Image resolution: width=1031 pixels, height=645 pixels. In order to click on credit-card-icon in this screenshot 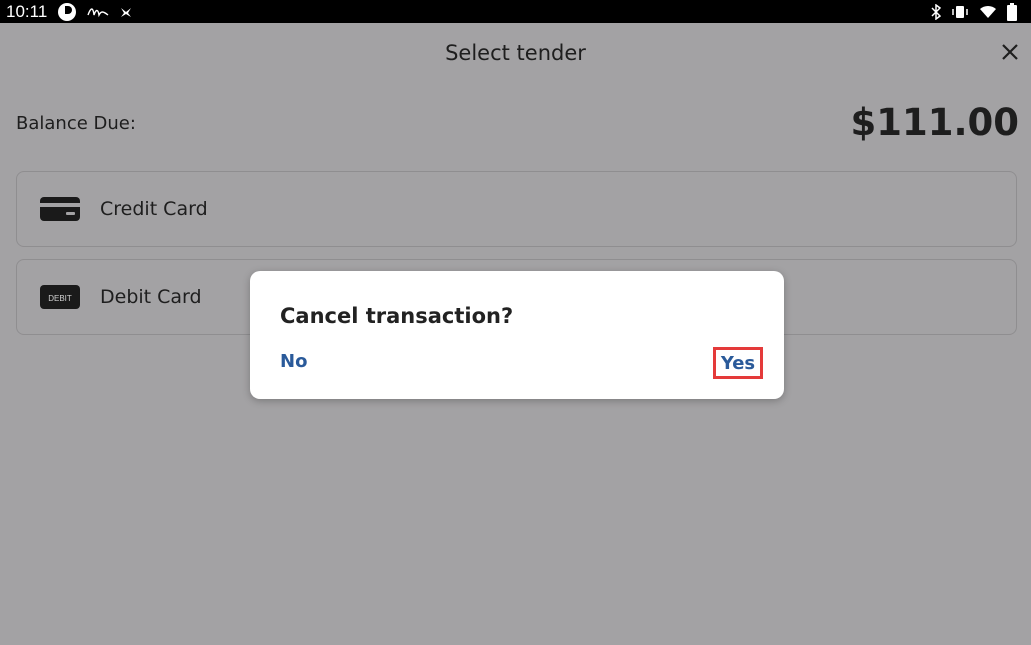, I will do `click(60, 209)`.